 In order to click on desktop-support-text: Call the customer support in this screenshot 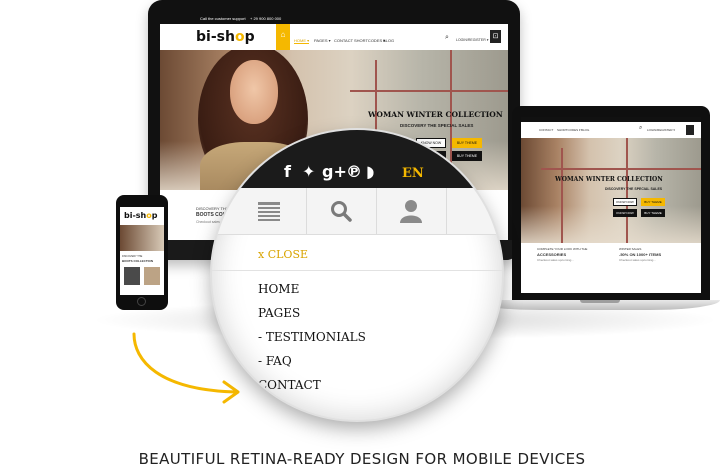, I will do `click(223, 18)`.